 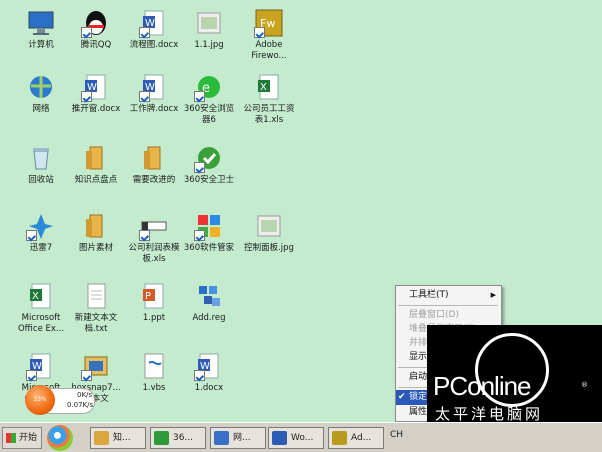 I want to click on desktop-icon: 网络, so click(x=41, y=93).